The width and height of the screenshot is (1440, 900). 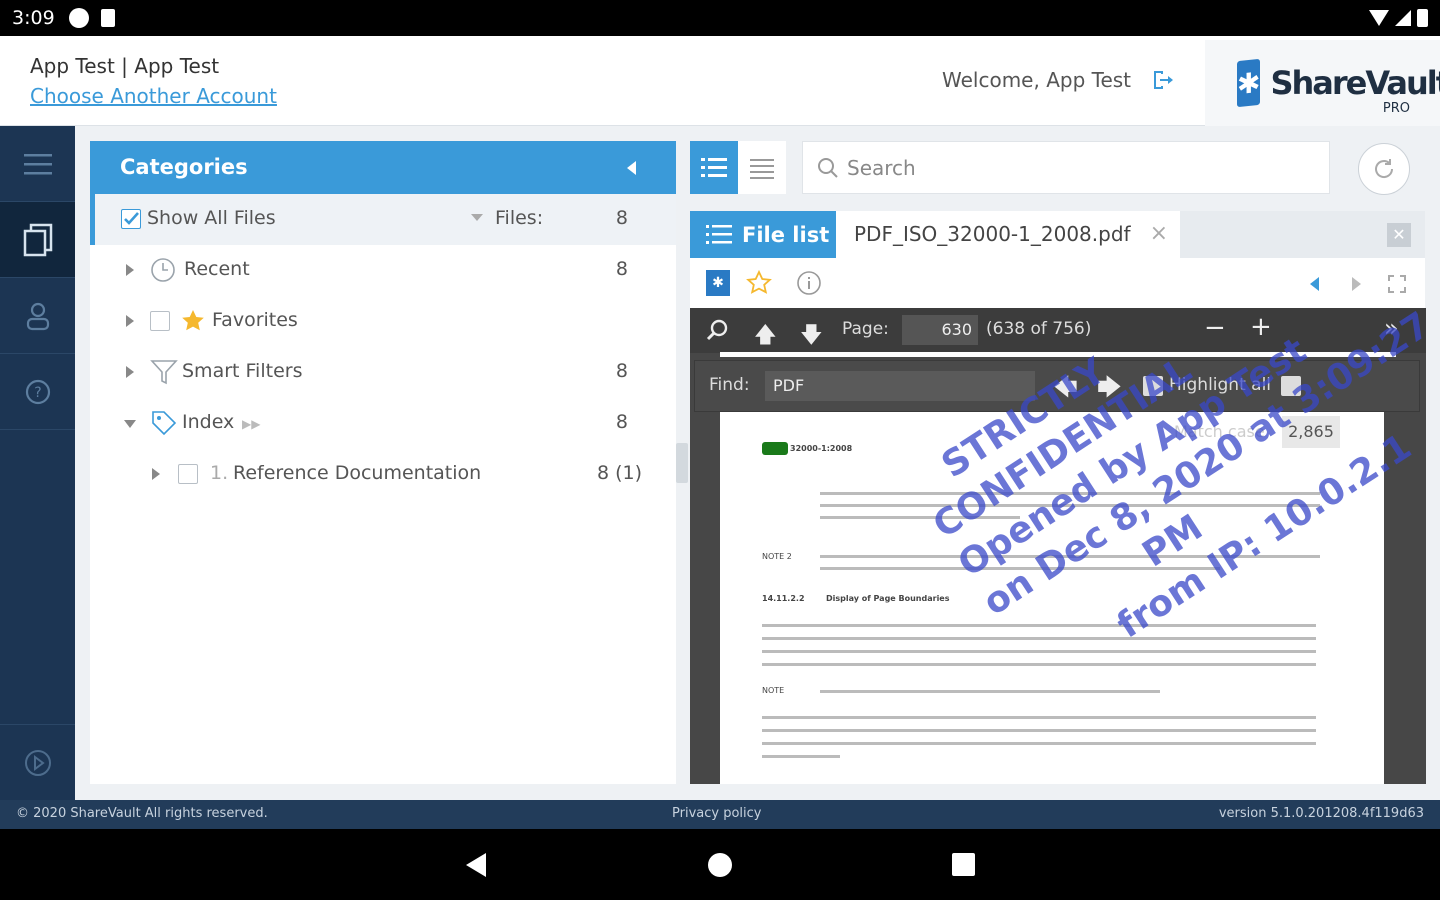 What do you see at coordinates (251, 424) in the screenshot?
I see `index-arrows-icon: ▶▶` at bounding box center [251, 424].